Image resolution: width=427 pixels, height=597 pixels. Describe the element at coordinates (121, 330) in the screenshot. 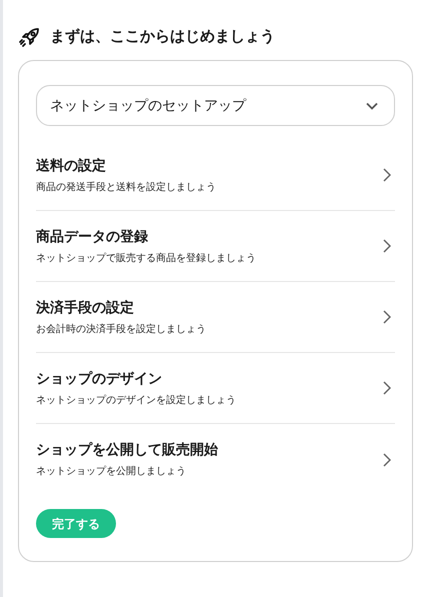

I see `step-description: お会計時の決済手段を設定しましょう` at that location.